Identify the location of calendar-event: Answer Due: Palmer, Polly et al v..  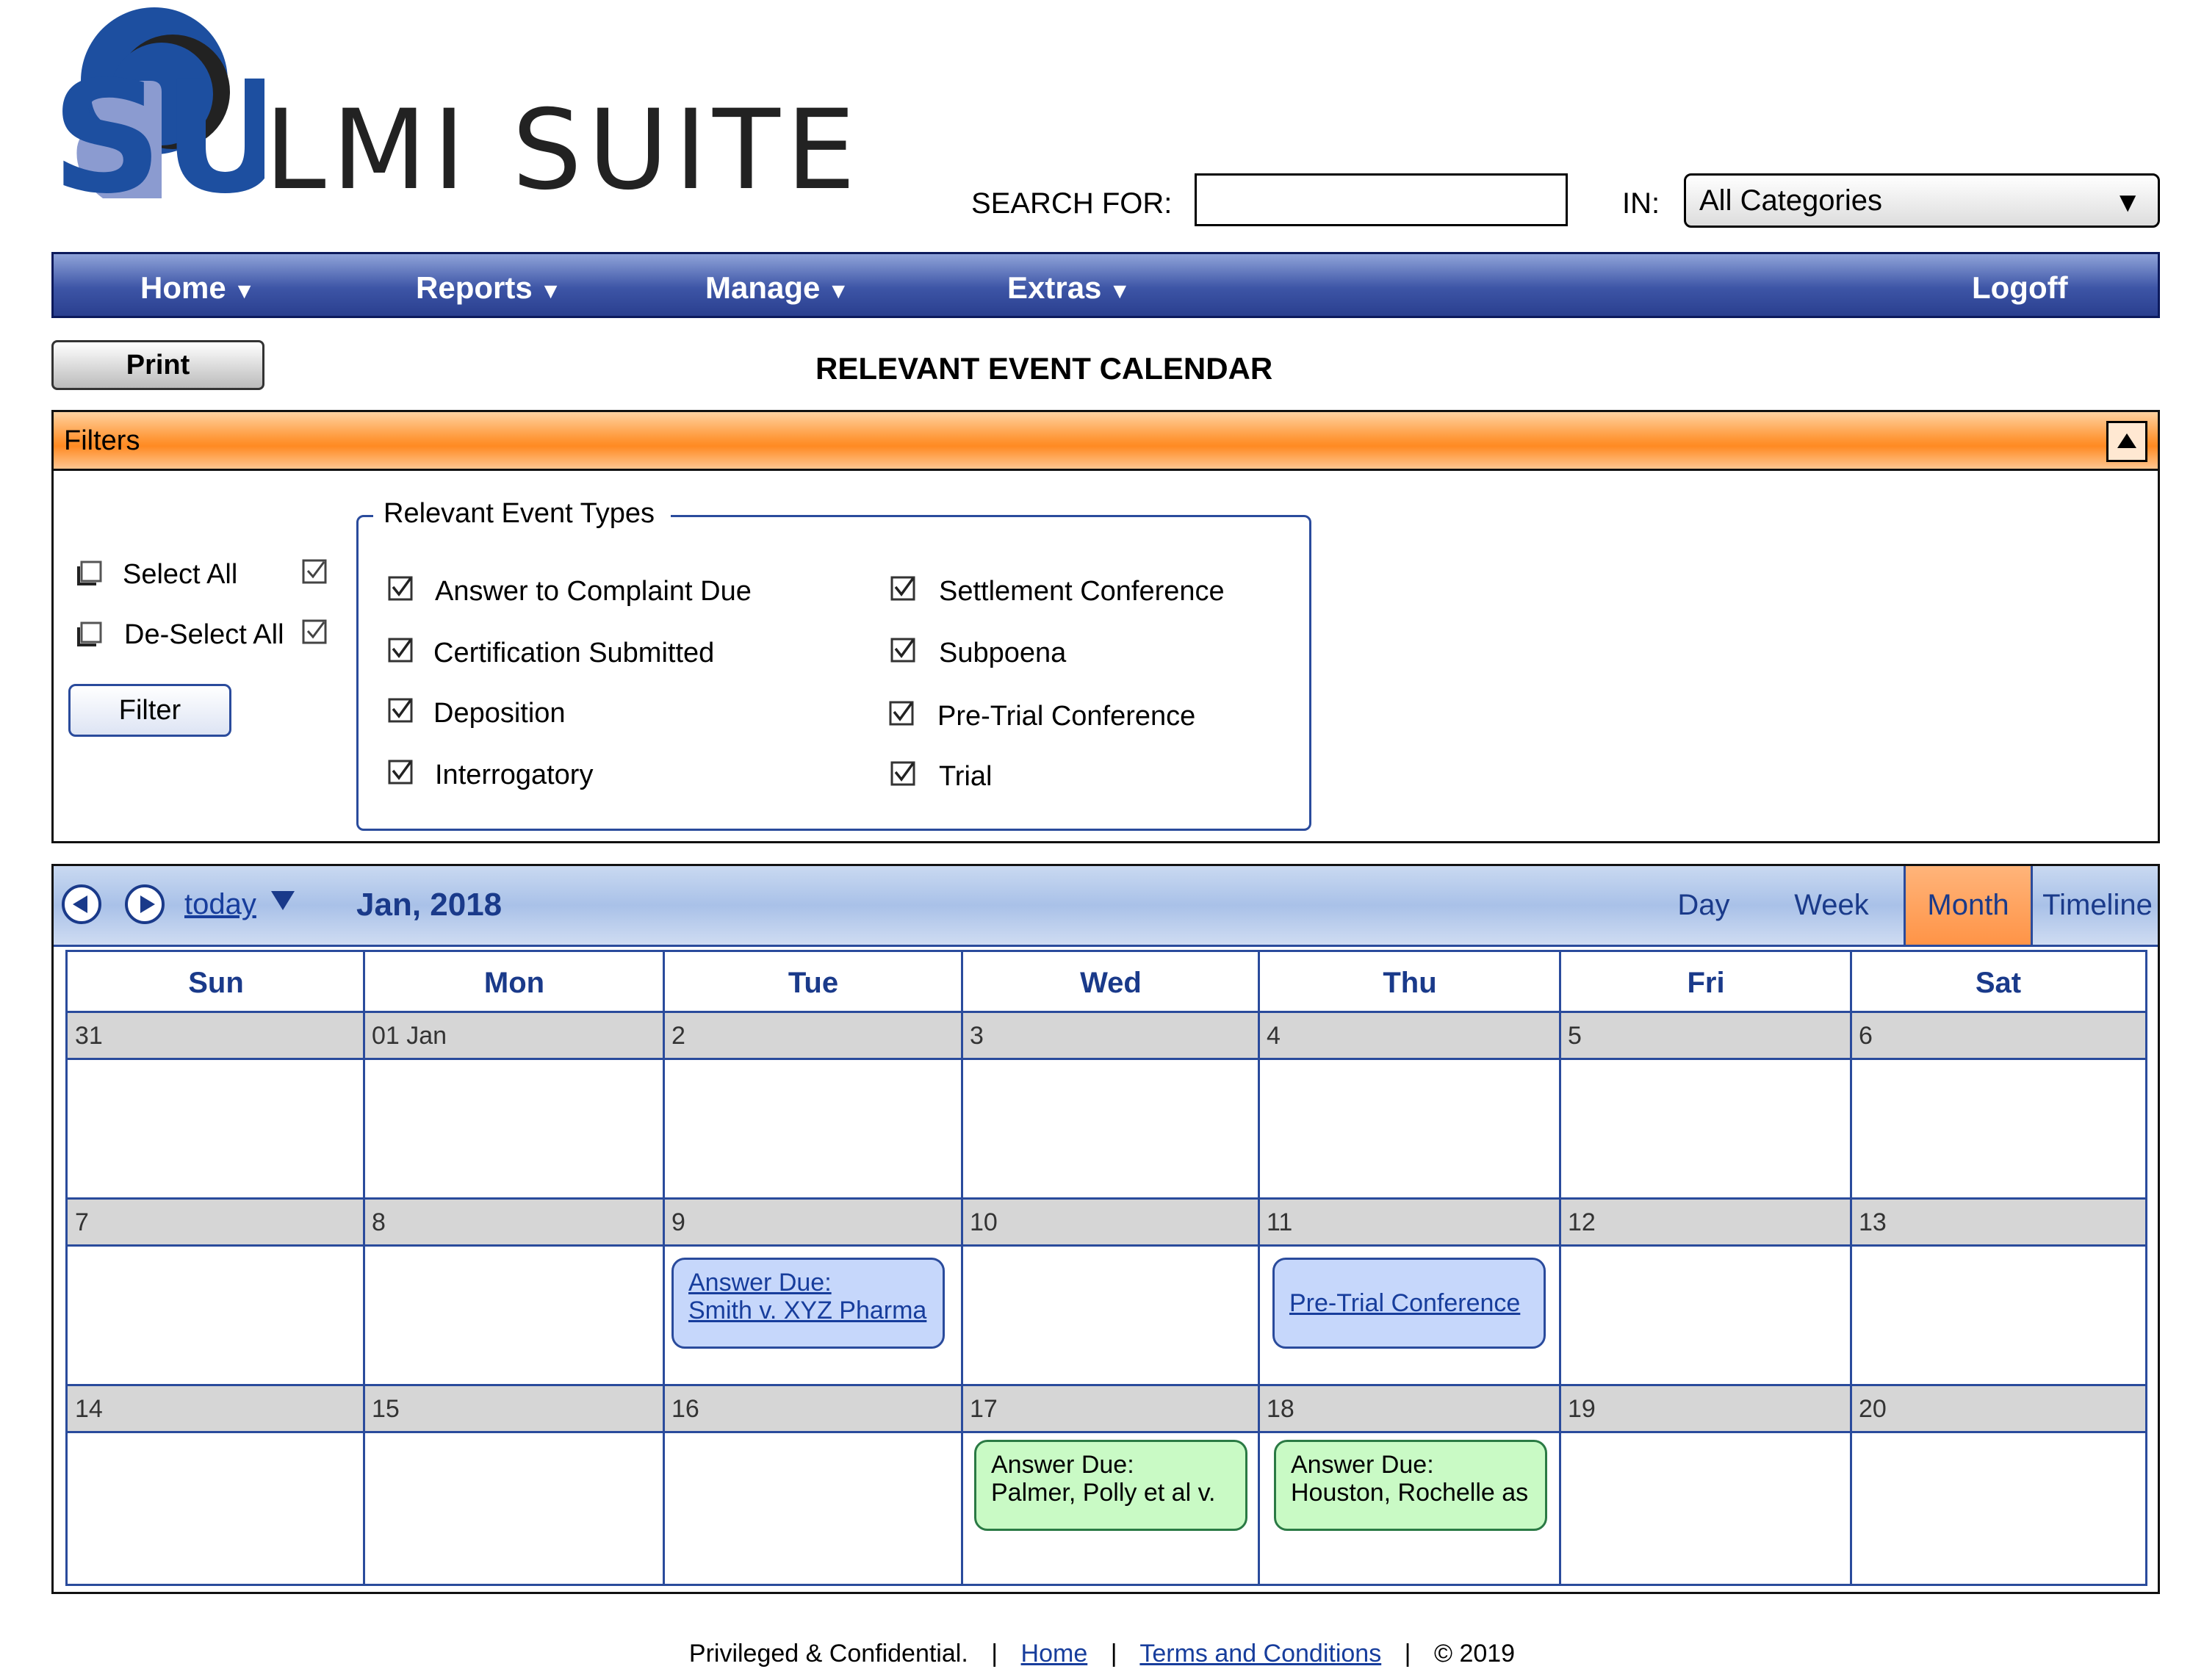
(1110, 1485).